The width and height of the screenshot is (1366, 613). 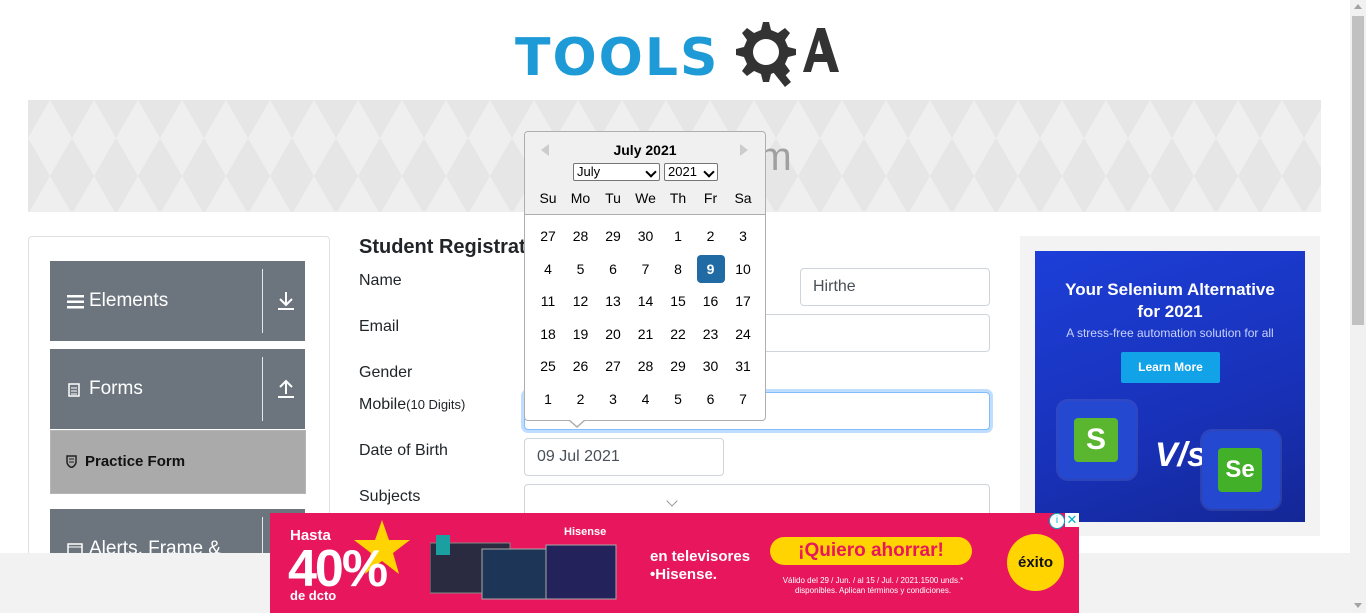 I want to click on calendar-day: 25, so click(x=548, y=366).